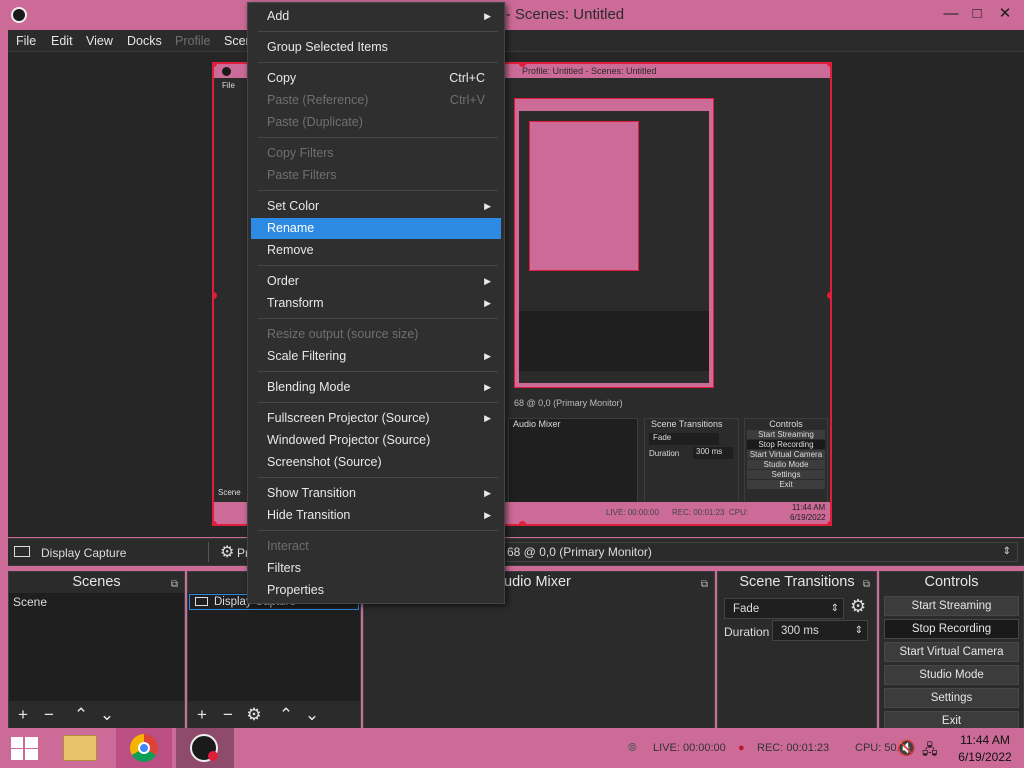  Describe the element at coordinates (951, 698) in the screenshot. I see `settings-button: Settings` at that location.